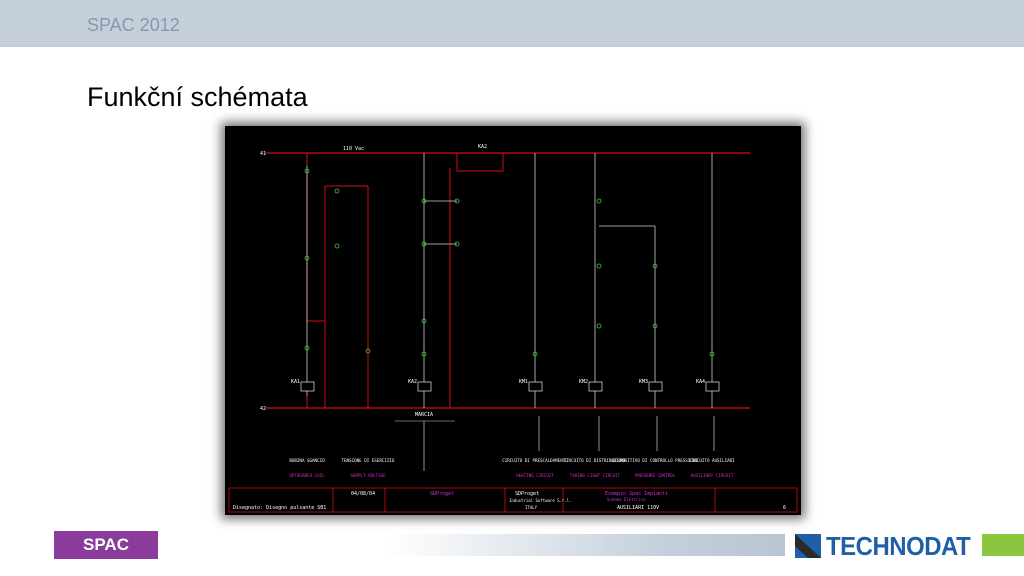 The image size is (1024, 576). I want to click on titleblock-company: SDProget, so click(442, 494).